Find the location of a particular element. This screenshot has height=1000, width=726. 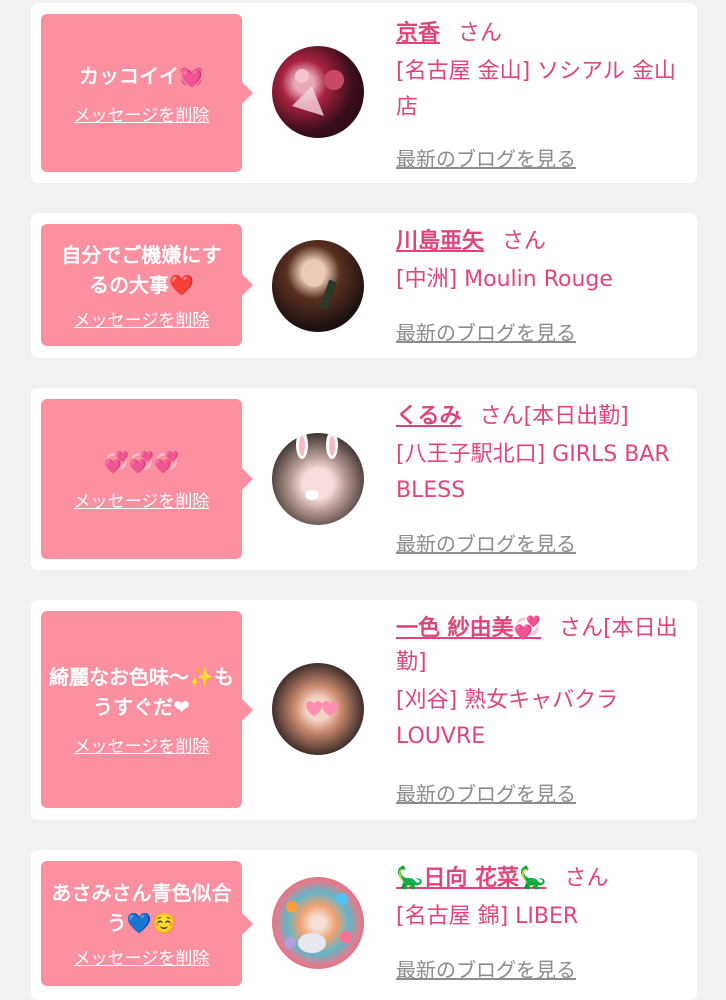

message-text: カッコイイ💓 is located at coordinates (141, 75).